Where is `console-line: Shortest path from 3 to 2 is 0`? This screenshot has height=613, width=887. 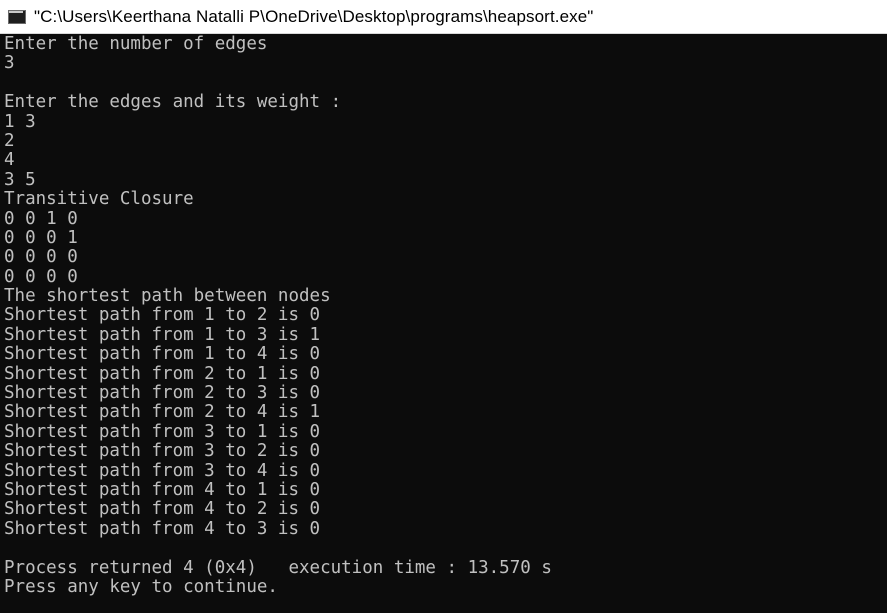
console-line: Shortest path from 3 to 2 is 0 is located at coordinates (162, 451).